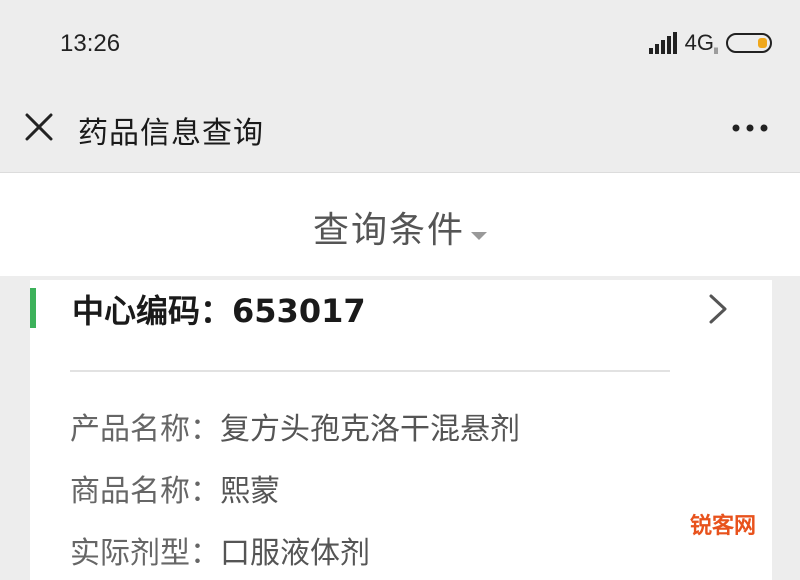 The height and width of the screenshot is (580, 800). Describe the element at coordinates (145, 491) in the screenshot. I see `trade-name-label: 商品名称：` at that location.